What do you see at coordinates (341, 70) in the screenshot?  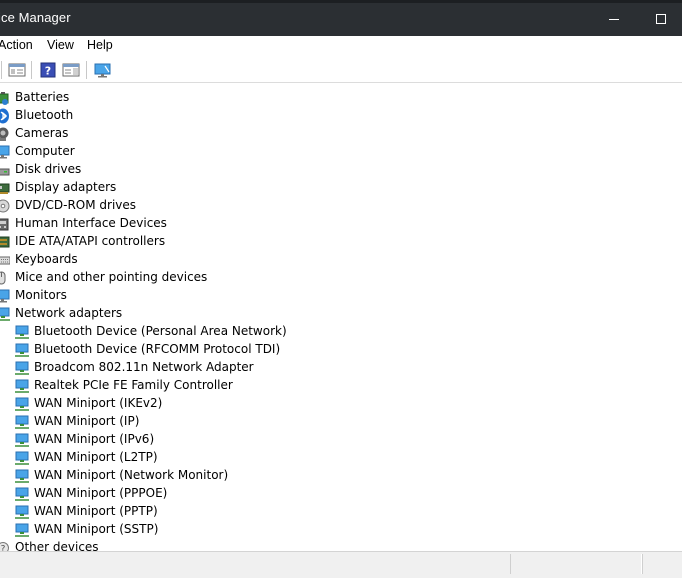 I see `toolbar: ?` at bounding box center [341, 70].